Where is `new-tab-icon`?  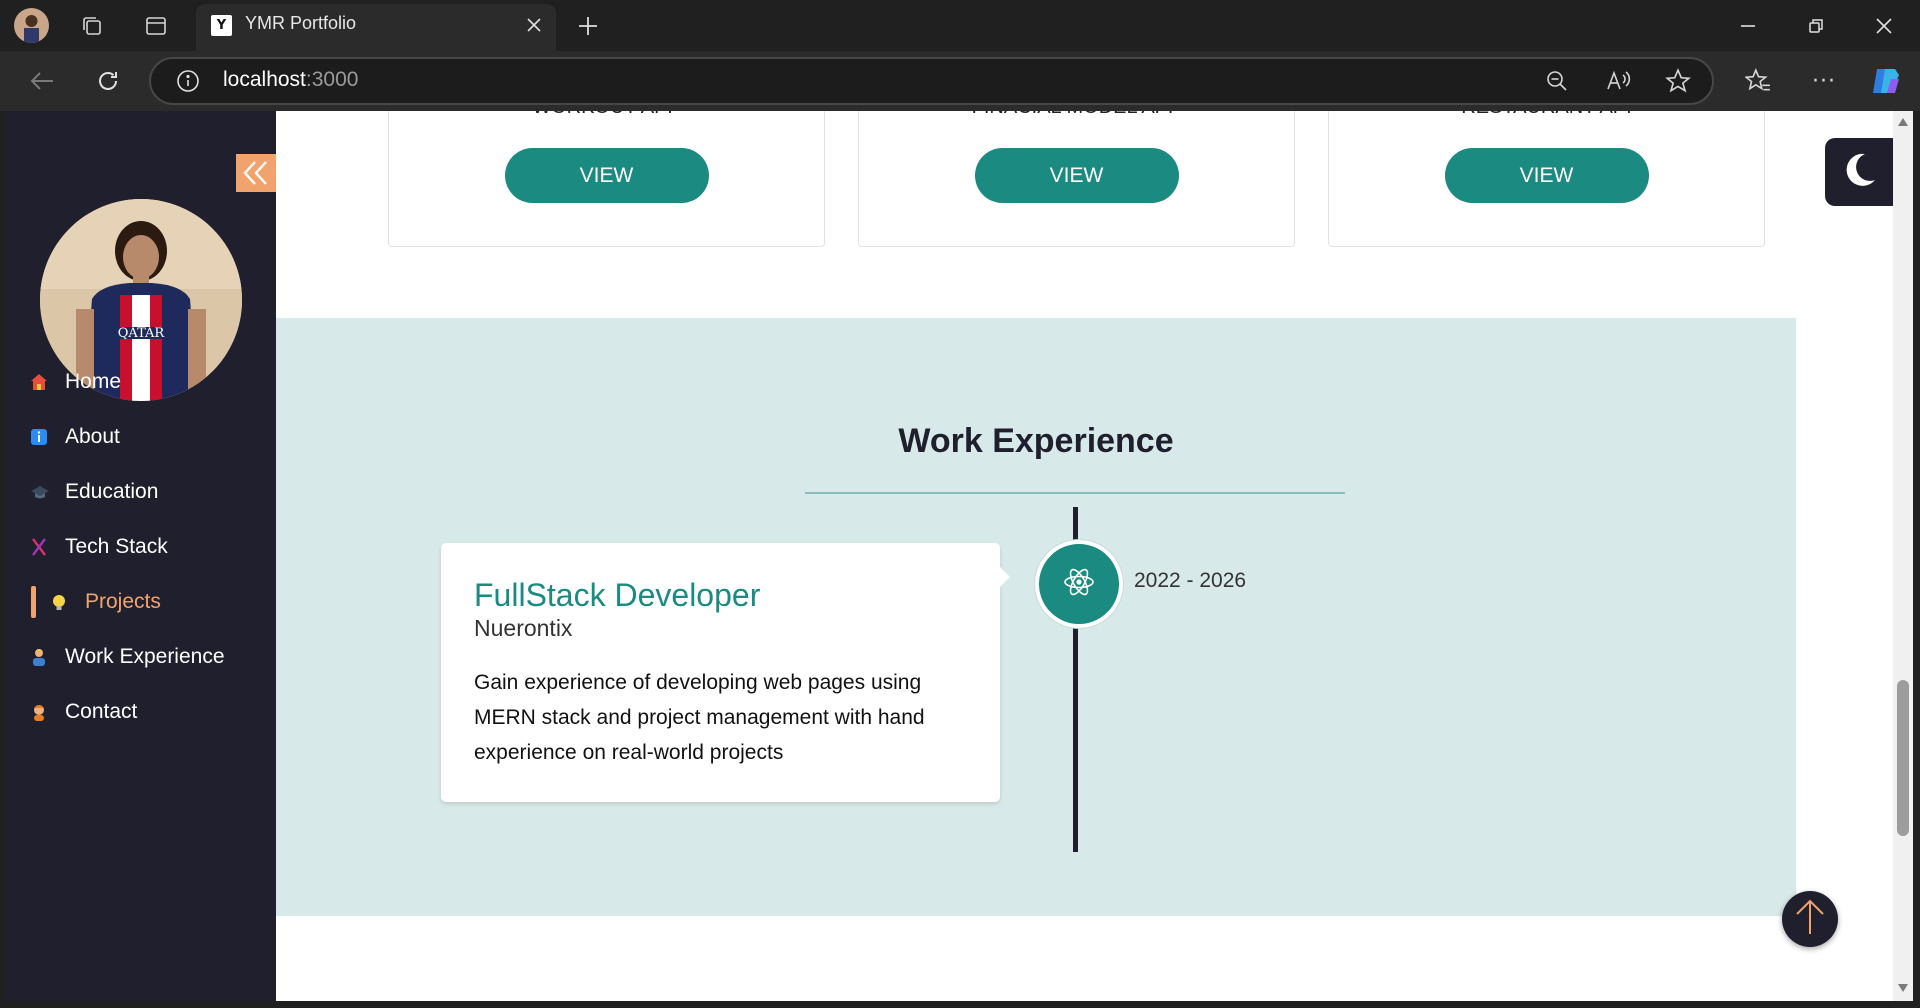 new-tab-icon is located at coordinates (588, 26).